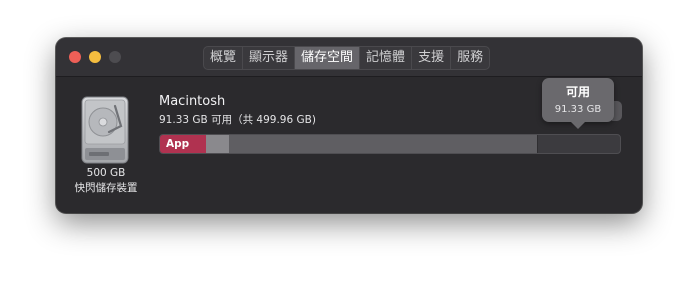 Image resolution: width=698 pixels, height=287 pixels. I want to click on disk-caption: 500 GB 快閃儲存裝置, so click(106, 181).